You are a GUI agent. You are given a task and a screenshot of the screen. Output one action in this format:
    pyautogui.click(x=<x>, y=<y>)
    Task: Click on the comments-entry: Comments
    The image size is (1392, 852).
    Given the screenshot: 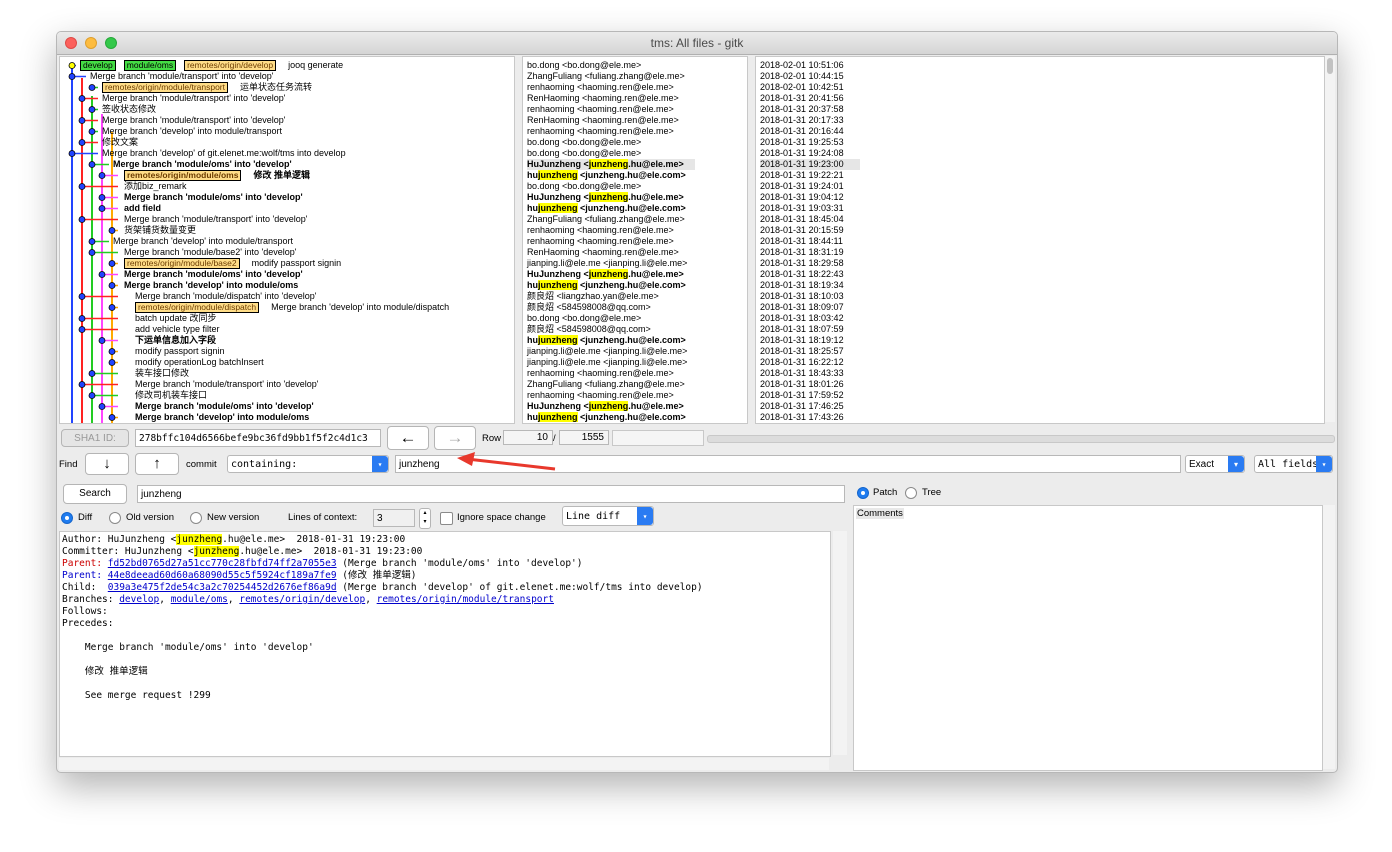 What is the action you would take?
    pyautogui.click(x=880, y=513)
    